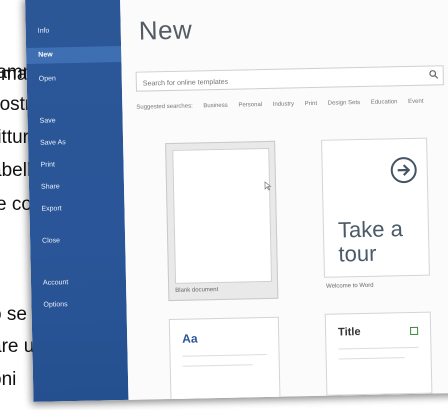 The height and width of the screenshot is (410, 448). Describe the element at coordinates (311, 104) in the screenshot. I see `suggested-print: Print` at that location.